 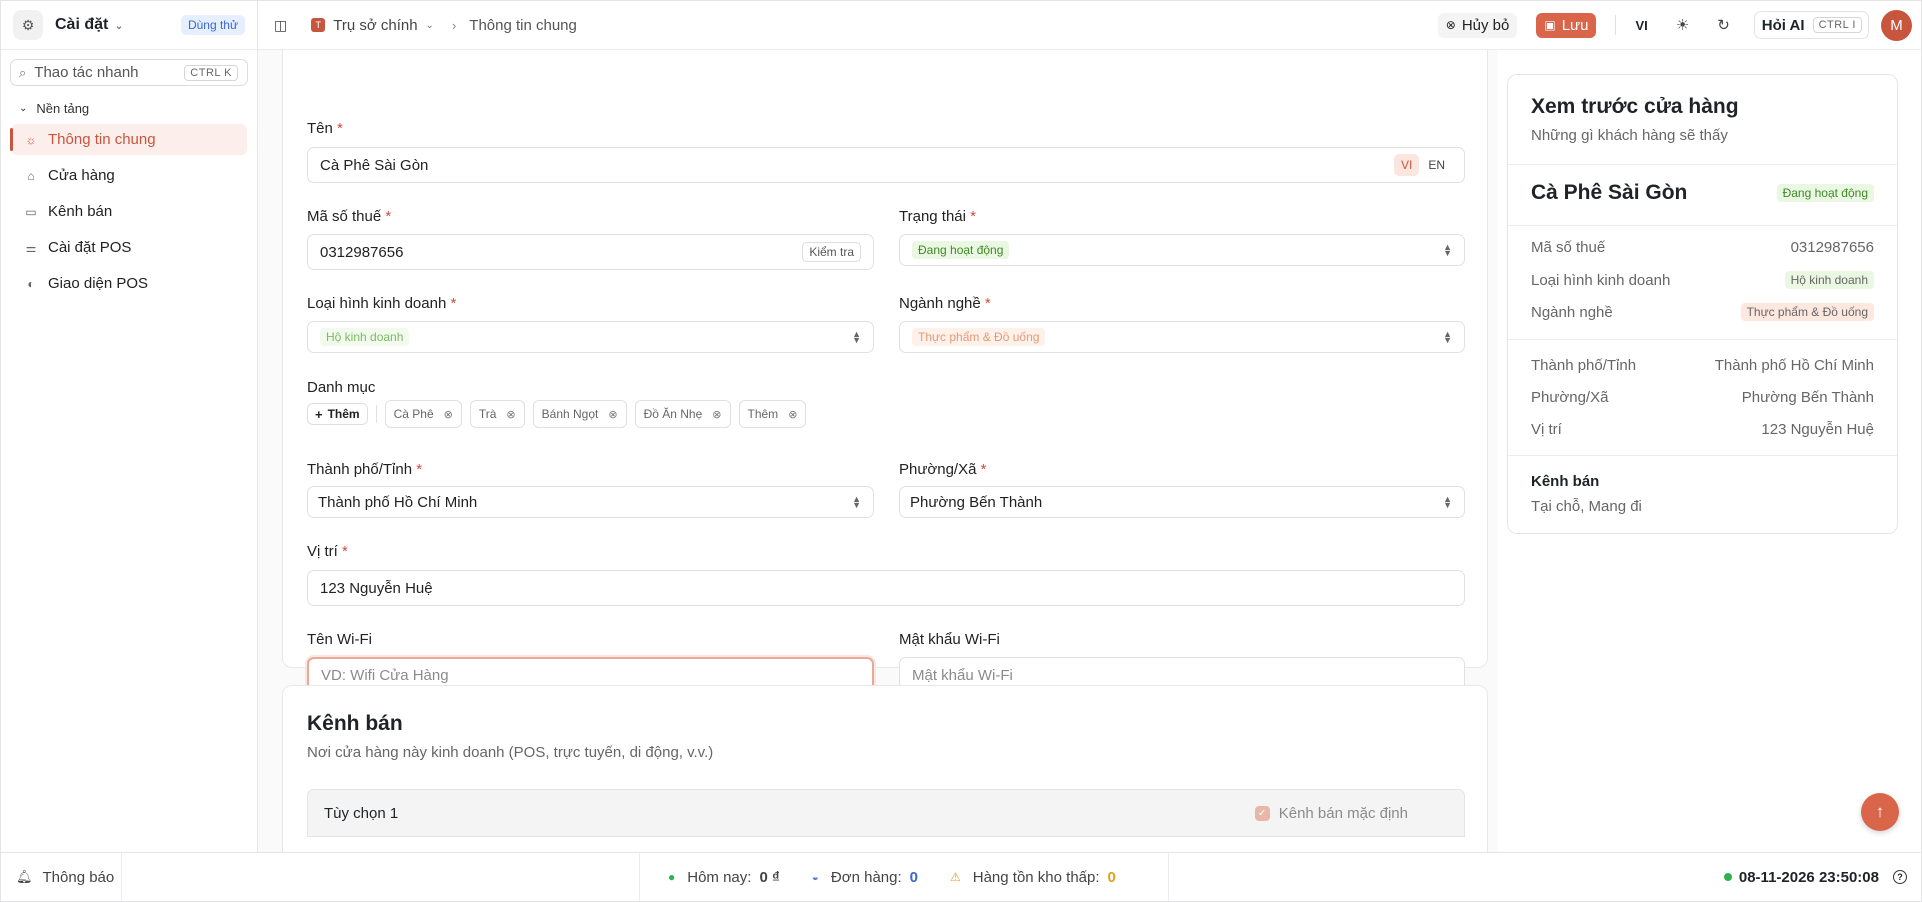 What do you see at coordinates (1635, 106) in the screenshot?
I see `preview-title: Xem trước cửa hàng` at bounding box center [1635, 106].